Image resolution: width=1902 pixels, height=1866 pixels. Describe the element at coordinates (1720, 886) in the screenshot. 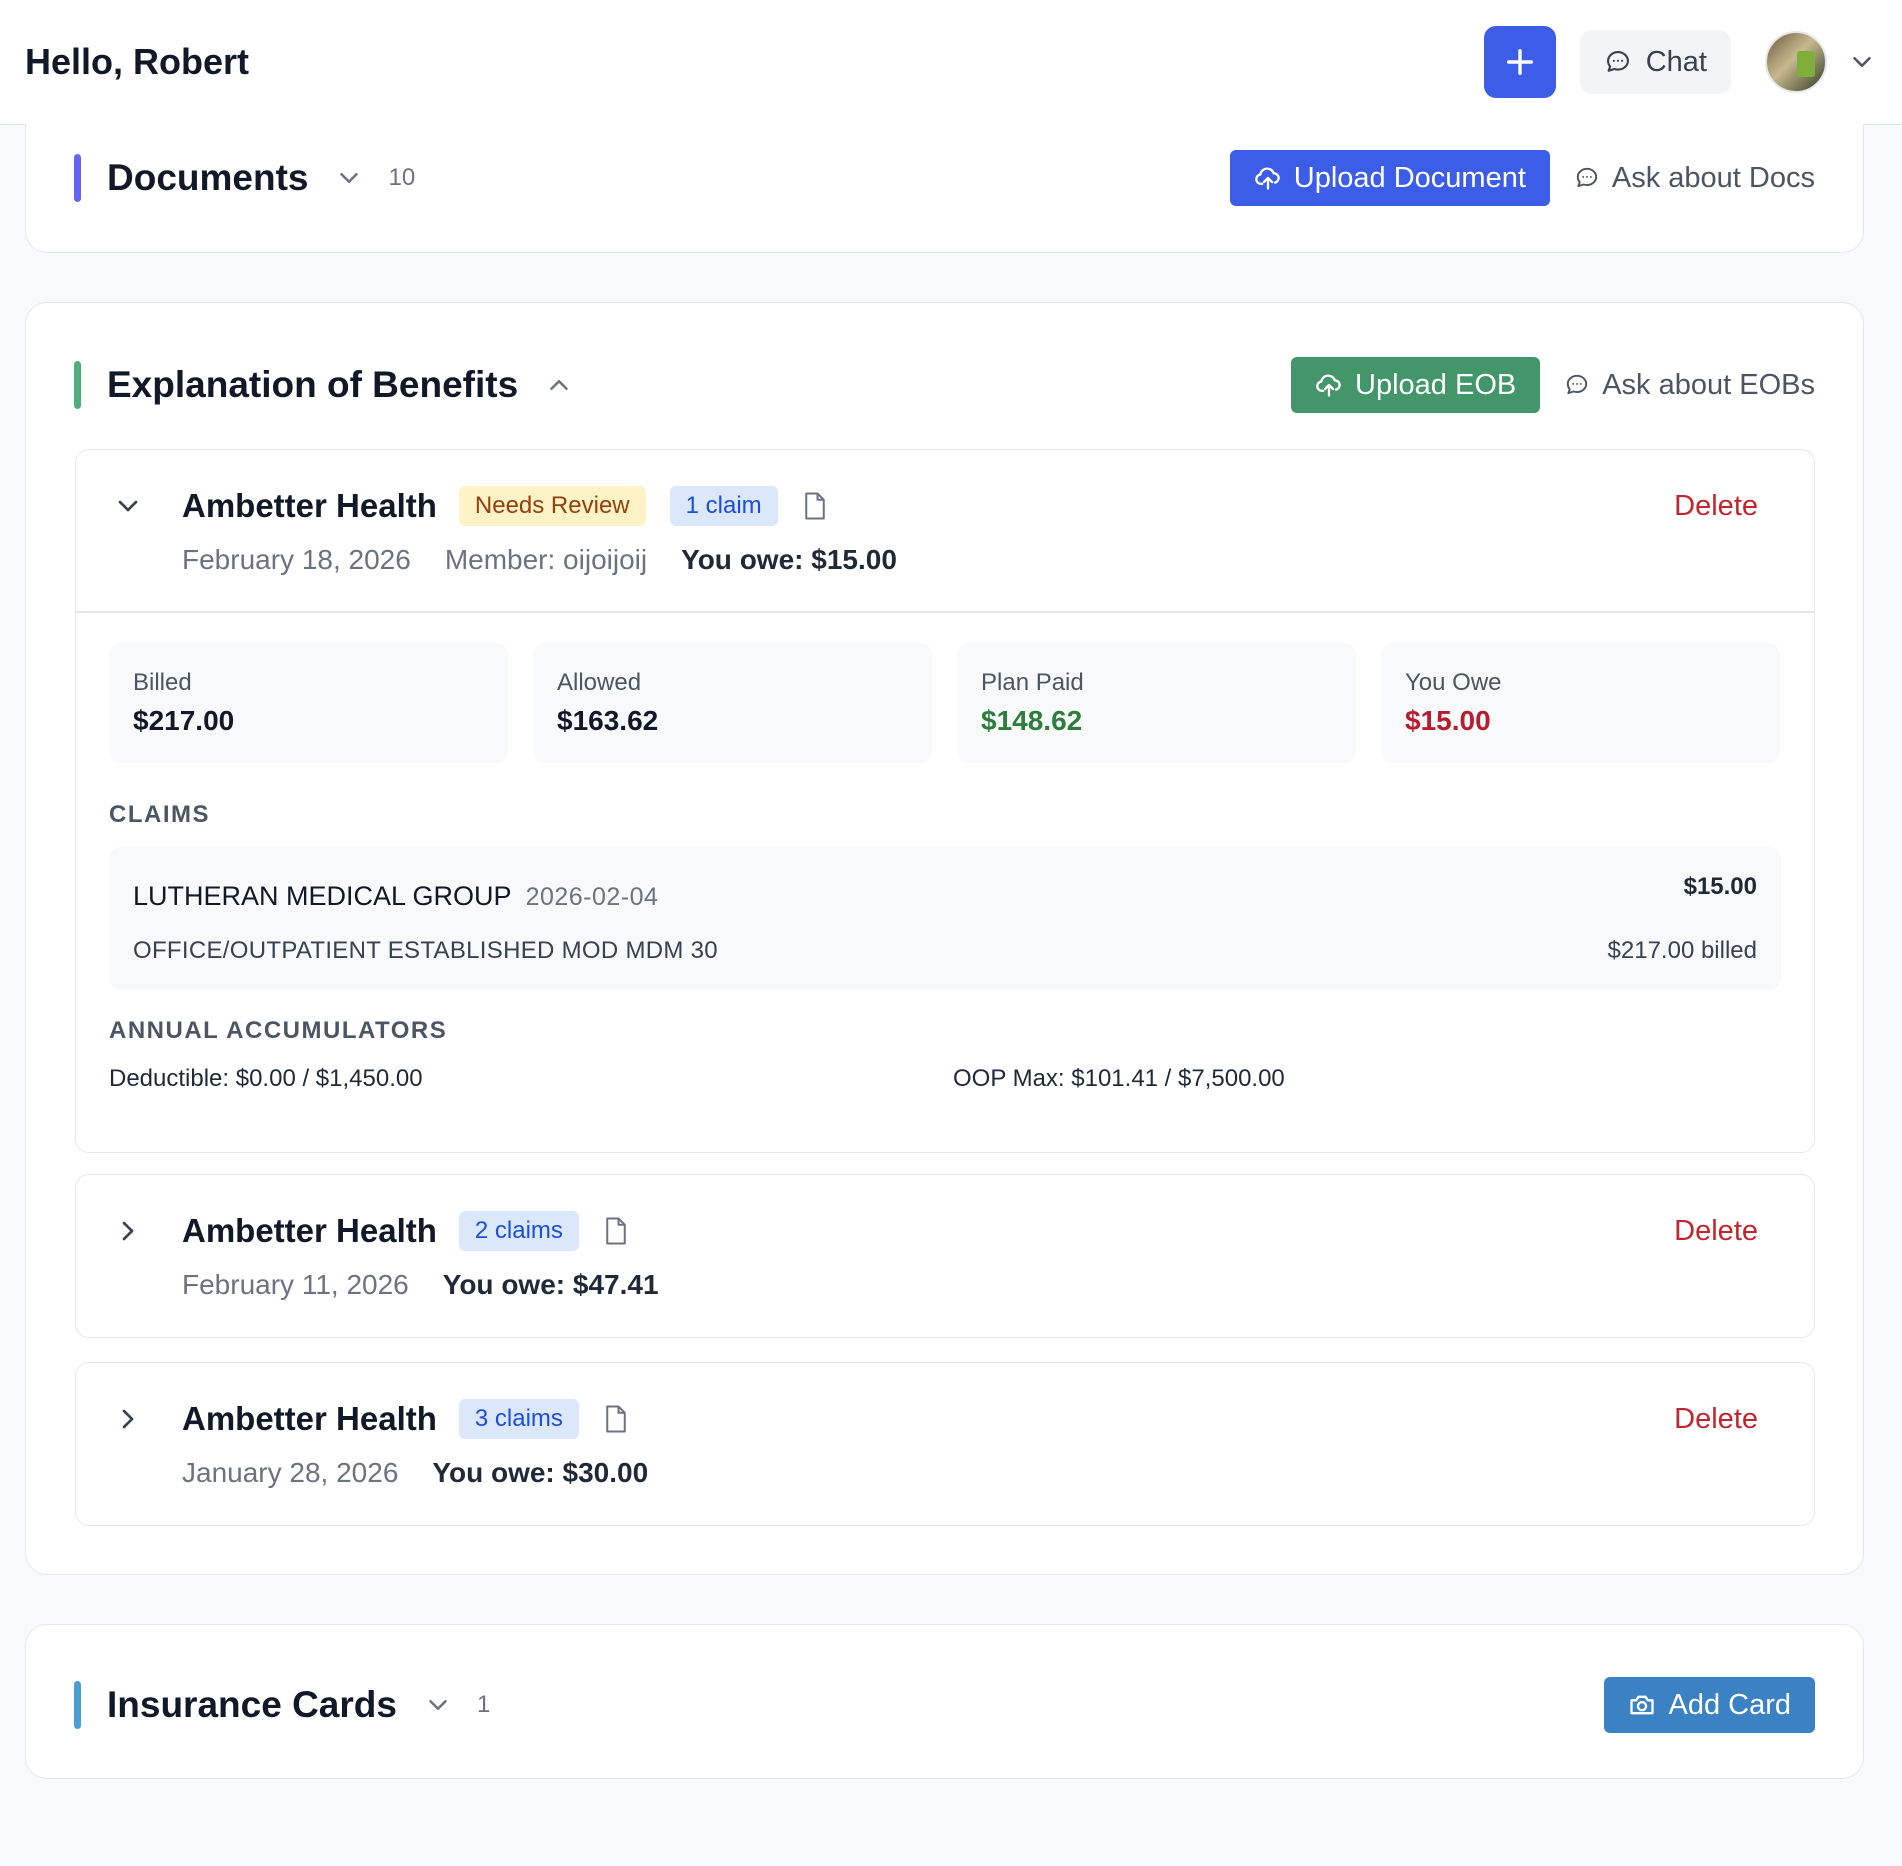

I see `claim-amount: $15.00` at that location.